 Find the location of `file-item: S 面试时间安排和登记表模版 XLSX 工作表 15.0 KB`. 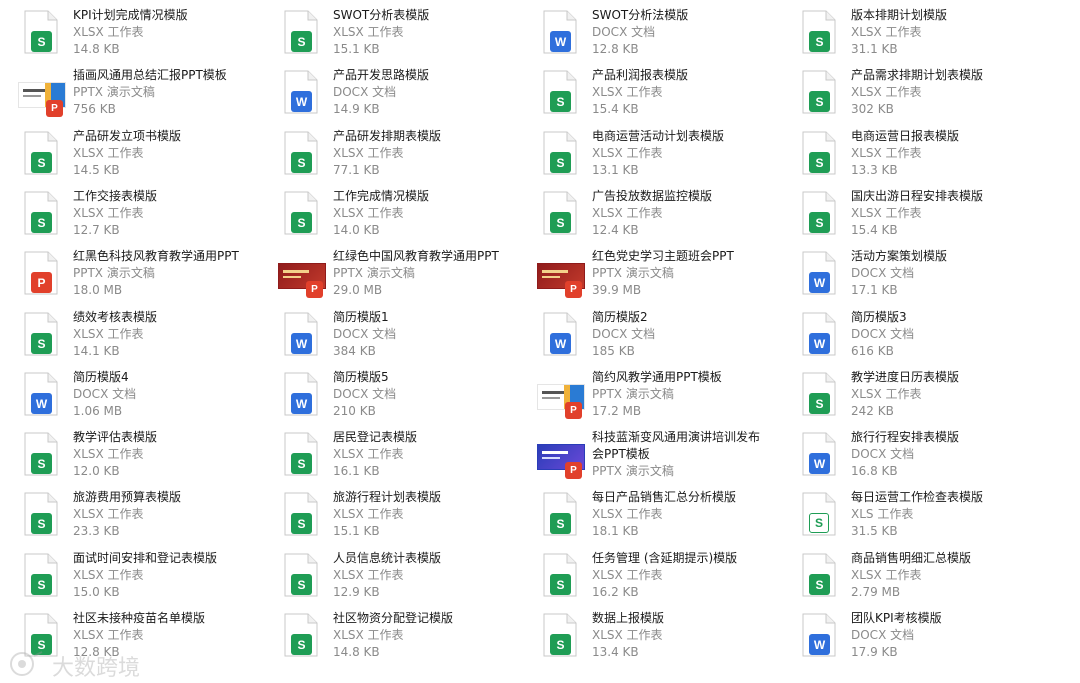

file-item: S 面试时间安排和登记表模版 XLSX 工作表 15.0 KB is located at coordinates (145, 577).